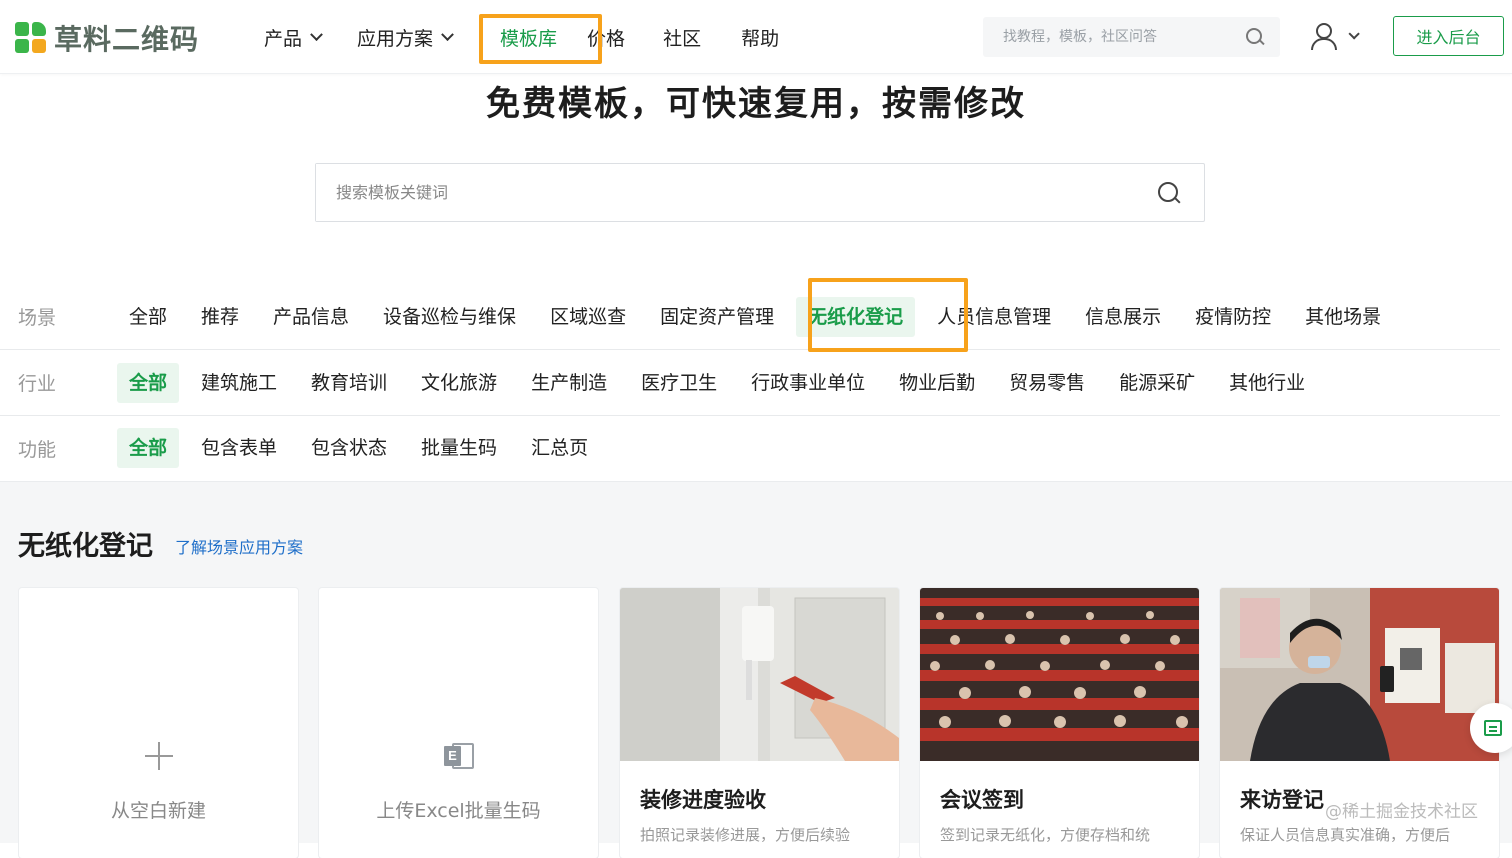  I want to click on filter-scene-item: 其他场景, so click(1343, 317).